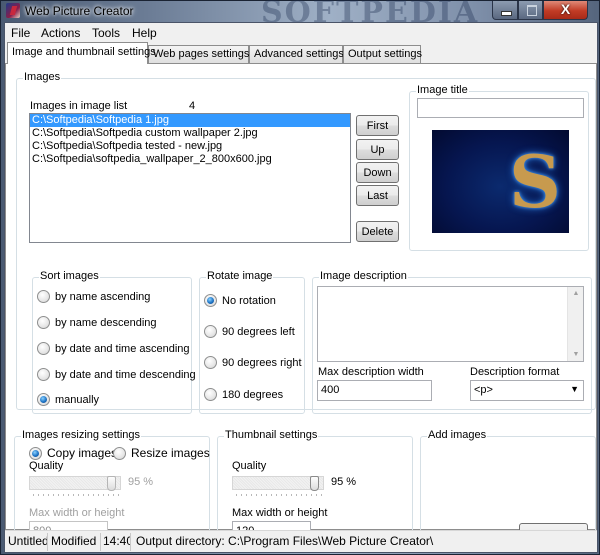  I want to click on up-button: Up, so click(377, 149).